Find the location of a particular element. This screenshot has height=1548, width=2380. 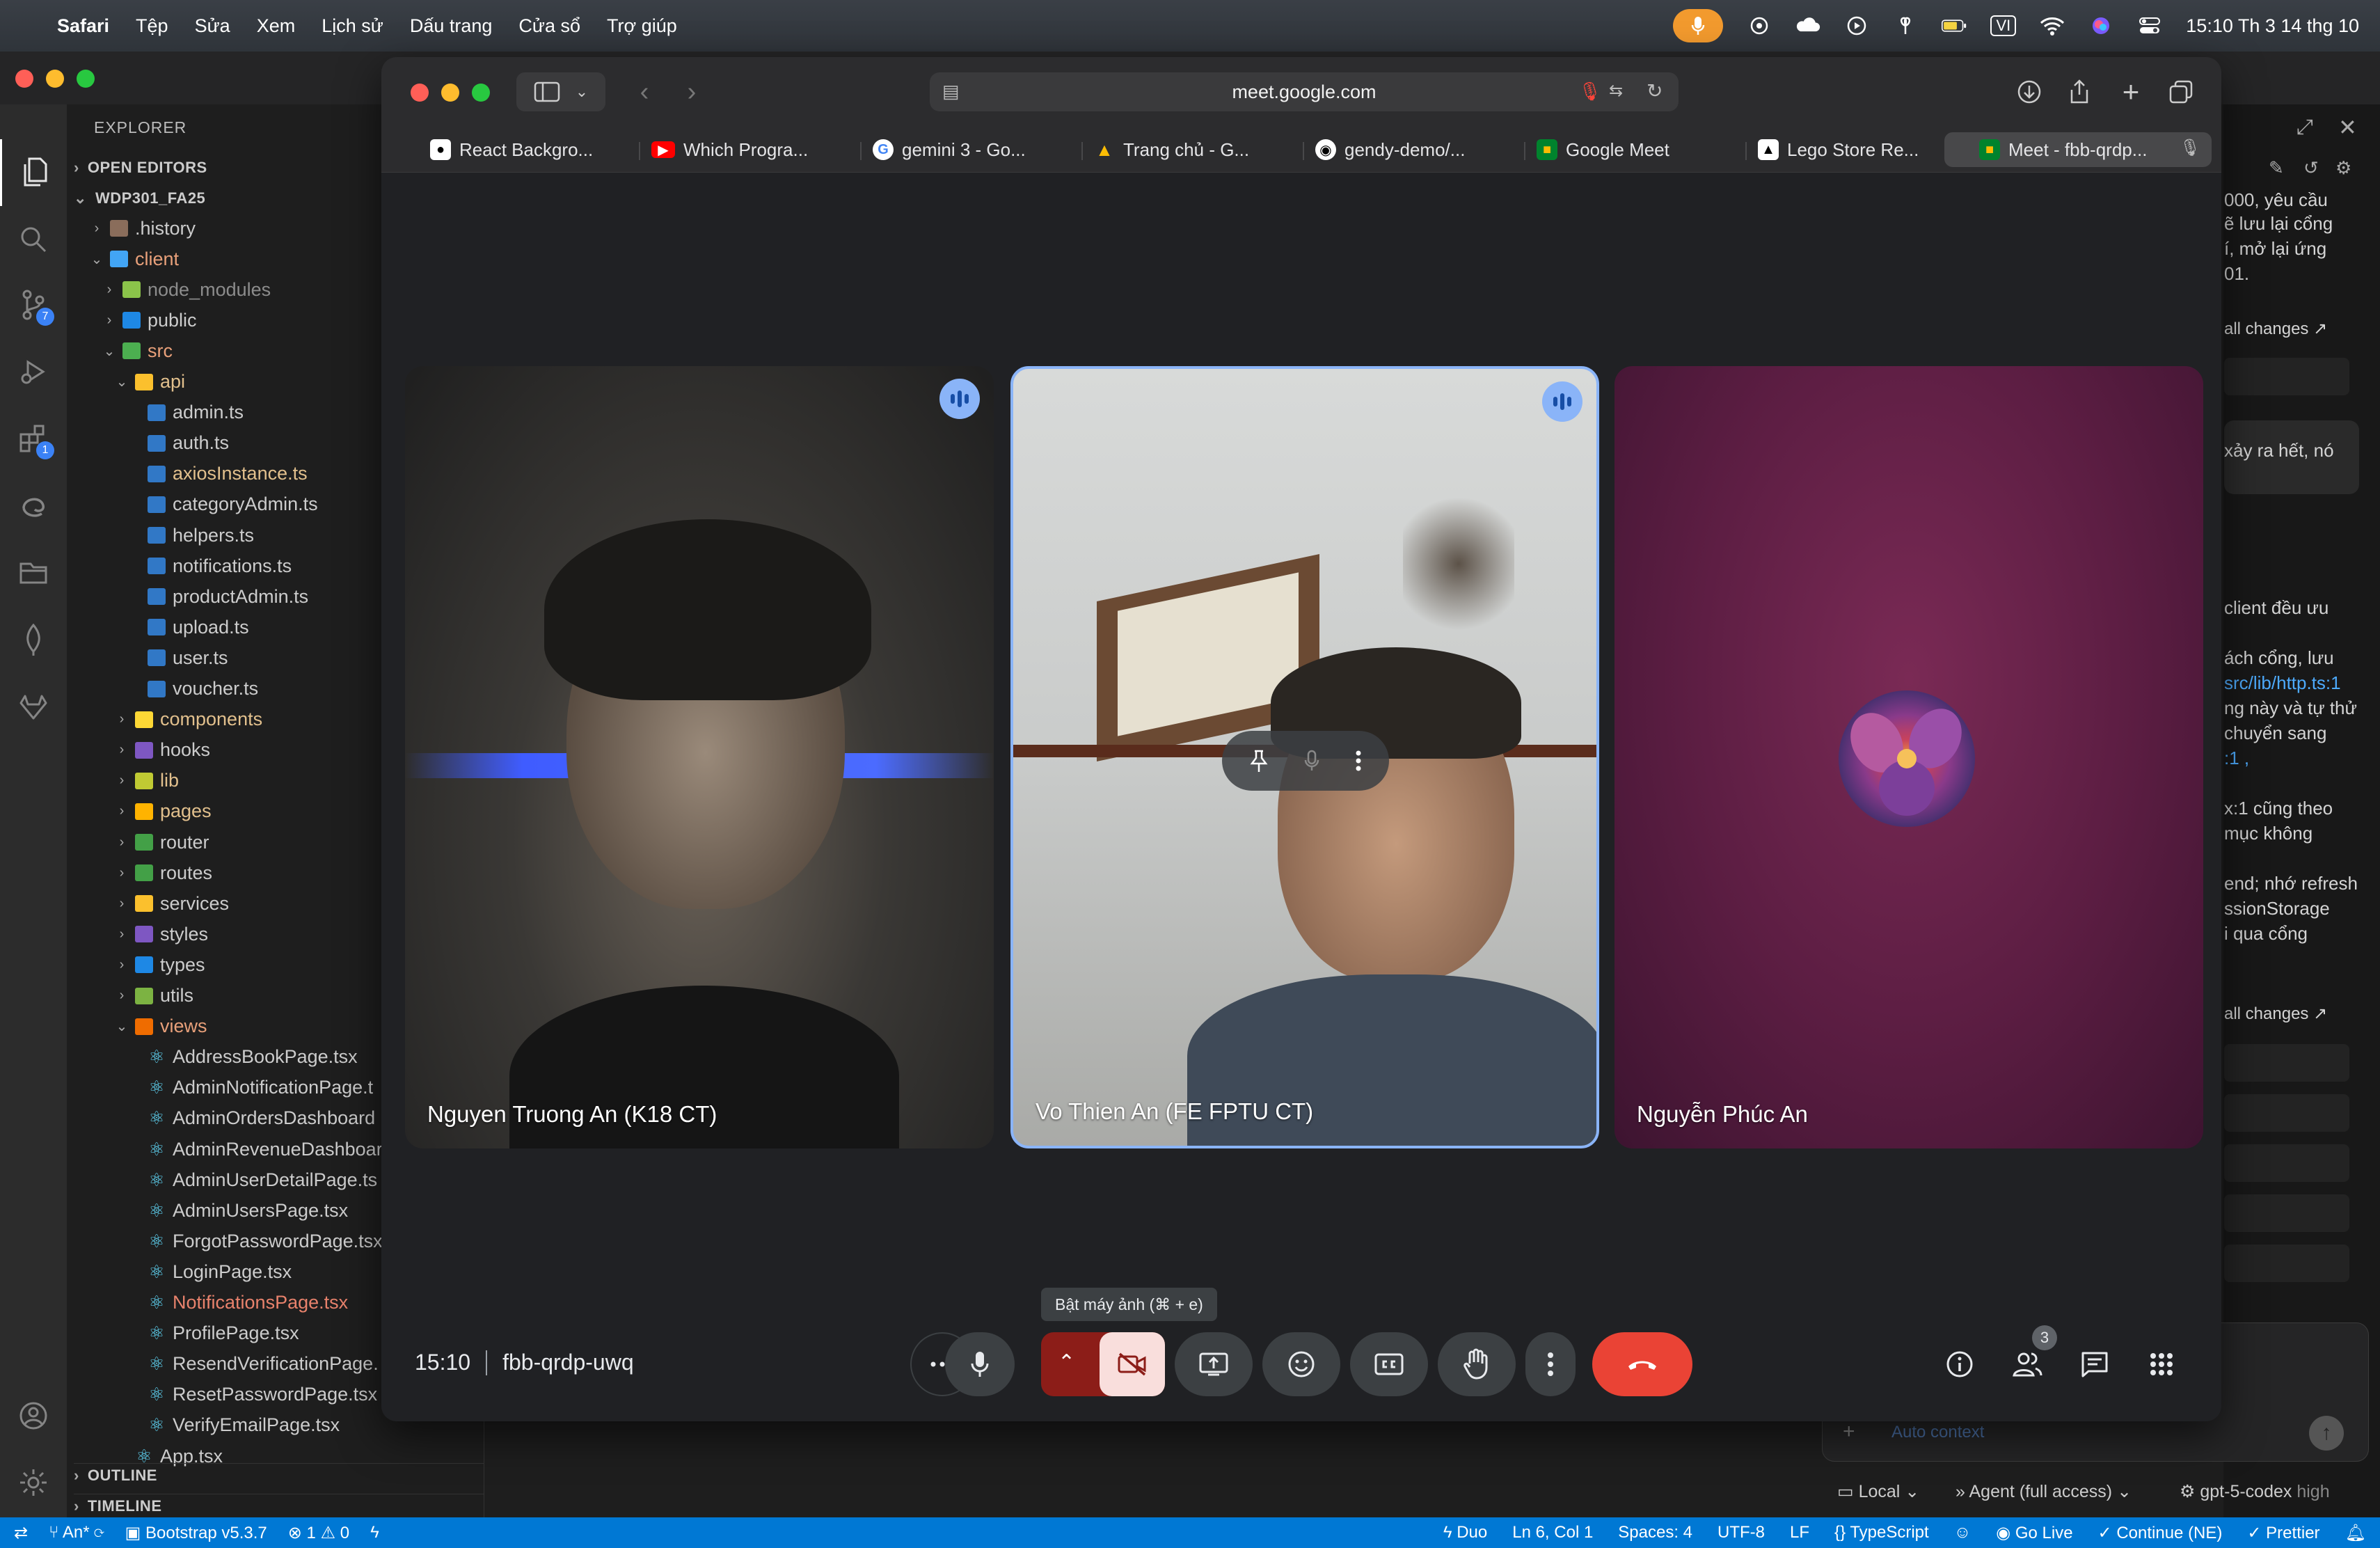

encoding: UTF-8 is located at coordinates (1741, 1532).